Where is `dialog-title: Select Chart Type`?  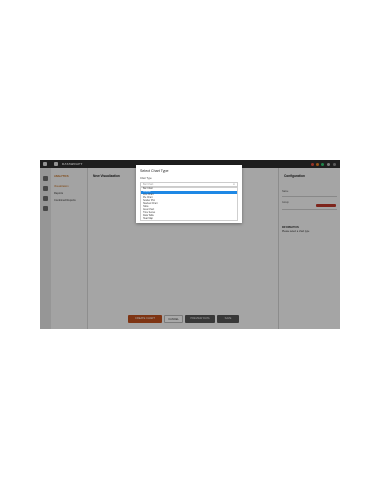 dialog-title: Select Chart Type is located at coordinates (154, 171).